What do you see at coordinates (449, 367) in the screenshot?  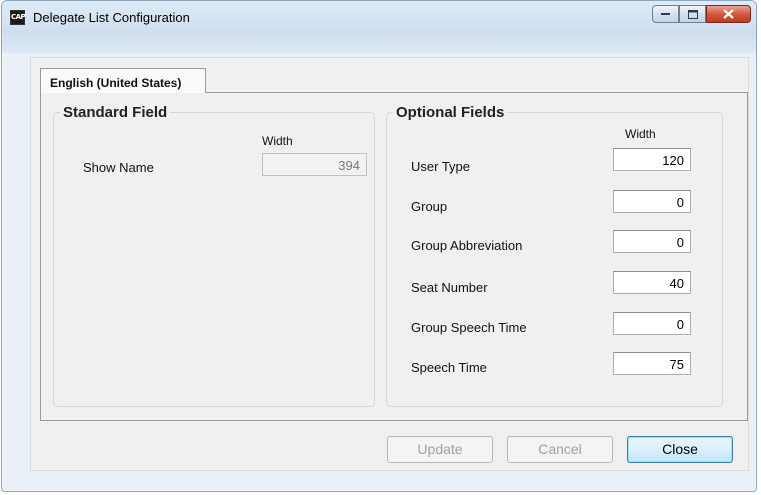 I see `speech-time-label: Speech Time` at bounding box center [449, 367].